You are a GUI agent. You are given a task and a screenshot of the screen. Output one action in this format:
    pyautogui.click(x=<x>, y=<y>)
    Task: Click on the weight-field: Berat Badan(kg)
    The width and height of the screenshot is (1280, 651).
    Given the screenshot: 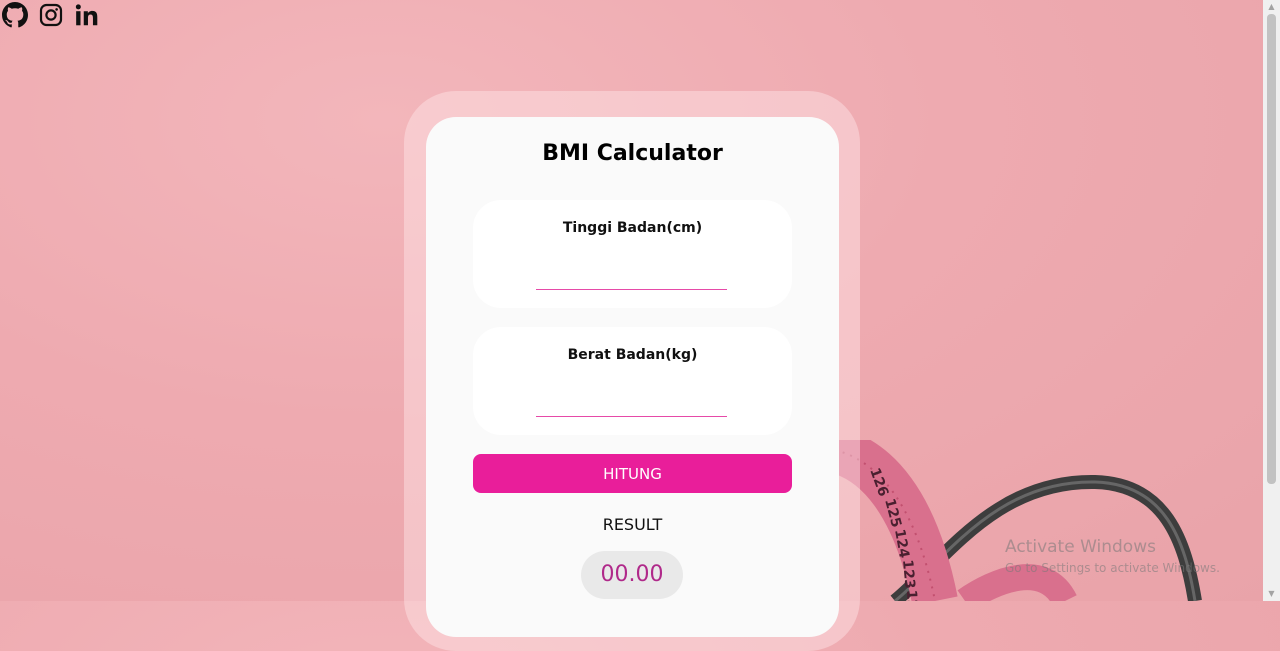 What is the action you would take?
    pyautogui.click(x=632, y=381)
    